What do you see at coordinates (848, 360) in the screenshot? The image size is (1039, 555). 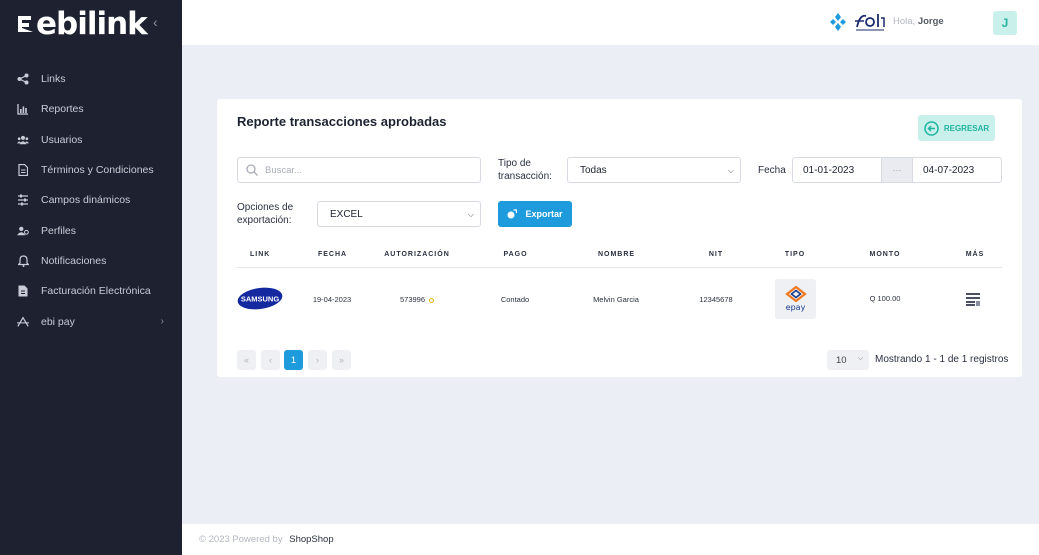 I see `rows-per-page-select: 10 ⌵` at bounding box center [848, 360].